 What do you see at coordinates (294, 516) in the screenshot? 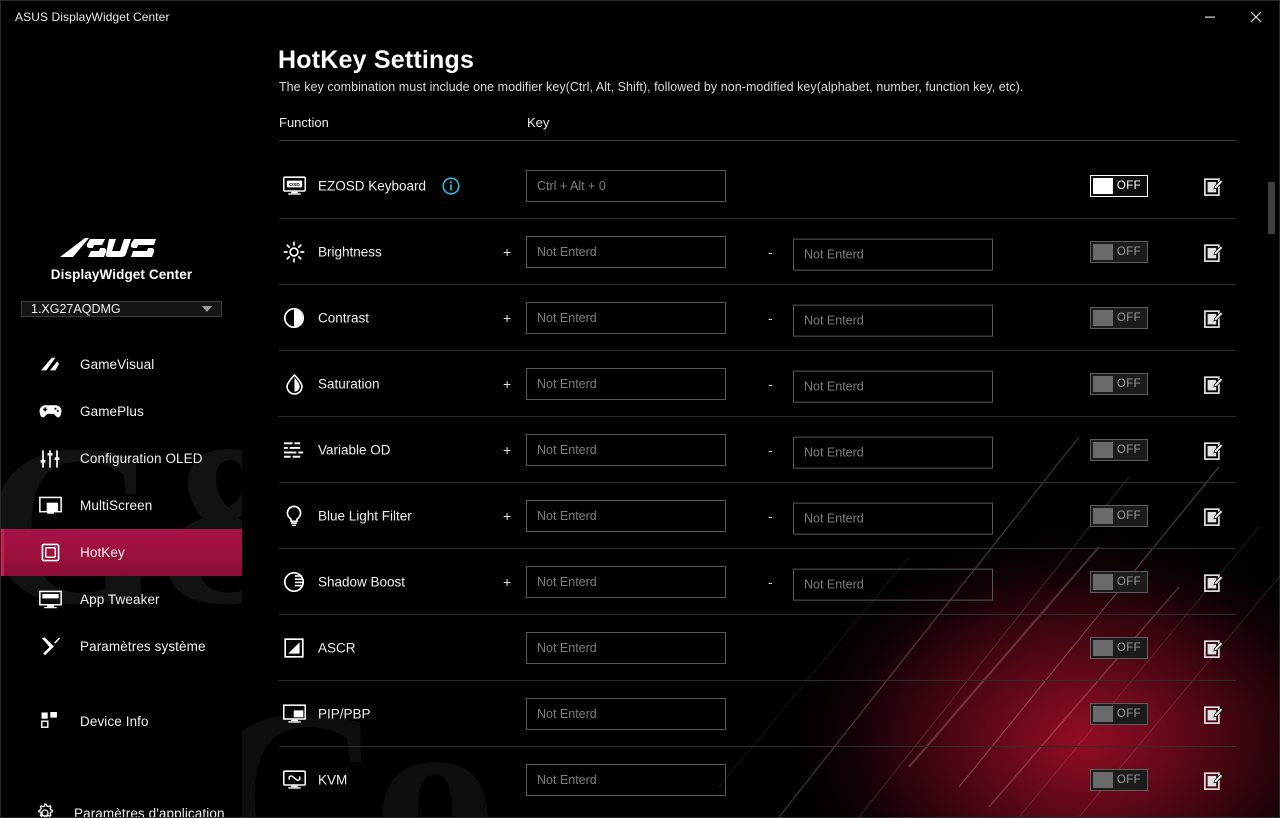
I see `bulb-icon` at bounding box center [294, 516].